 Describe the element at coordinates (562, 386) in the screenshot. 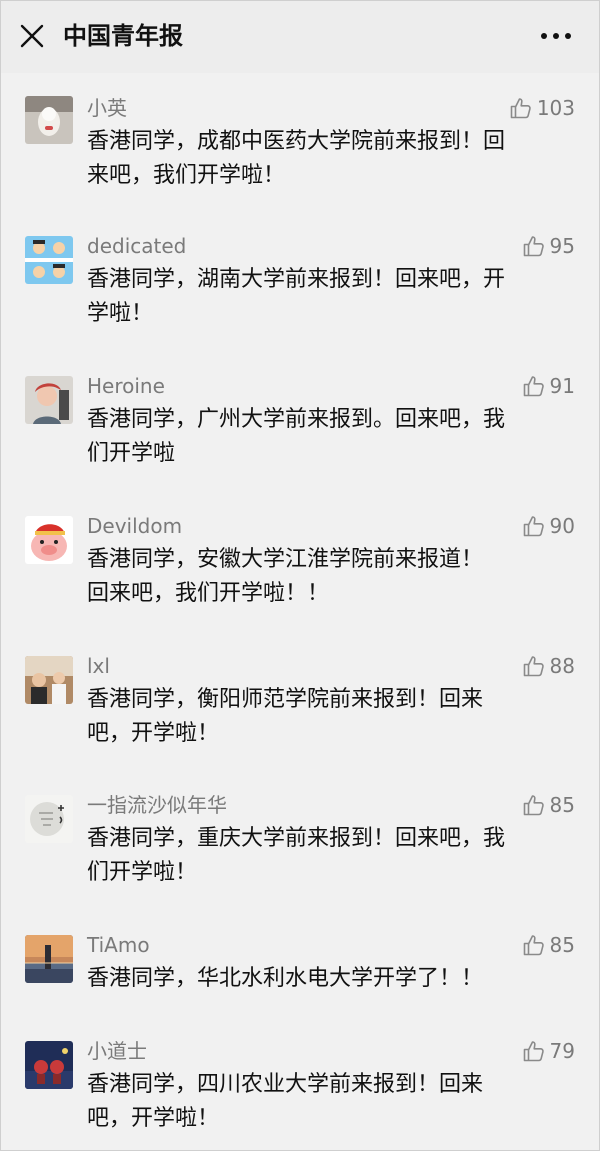

I see `like-count: 91` at that location.